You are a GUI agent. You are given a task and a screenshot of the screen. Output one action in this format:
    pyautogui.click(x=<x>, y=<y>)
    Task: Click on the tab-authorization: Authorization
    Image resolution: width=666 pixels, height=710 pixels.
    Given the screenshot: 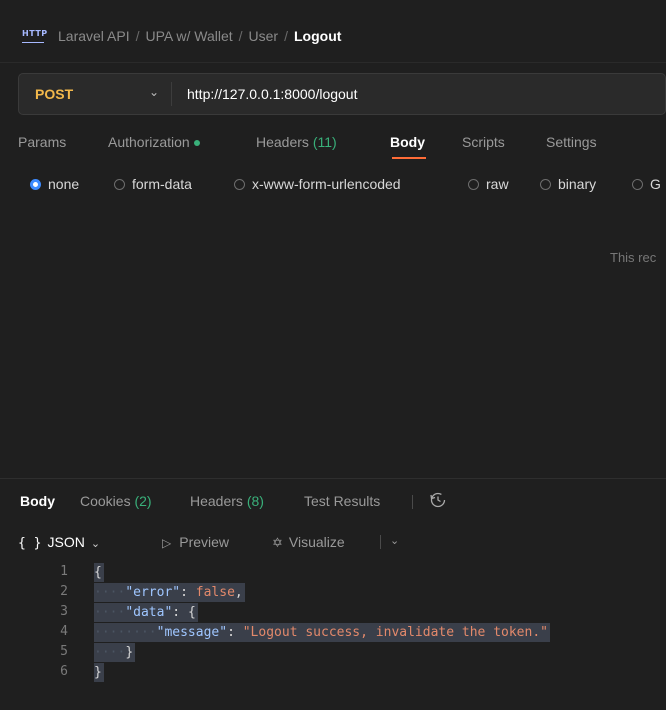 What is the action you would take?
    pyautogui.click(x=154, y=142)
    